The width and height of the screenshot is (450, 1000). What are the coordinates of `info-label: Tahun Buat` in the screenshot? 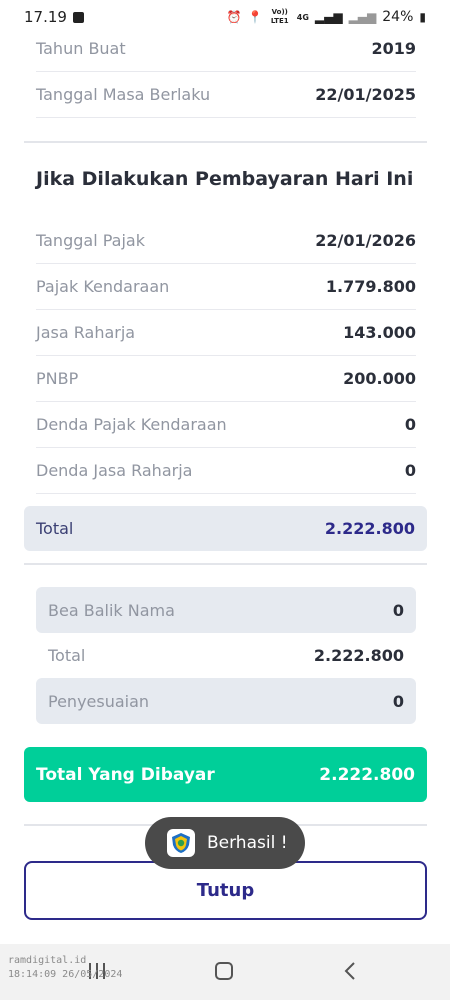 It's located at (81, 48).